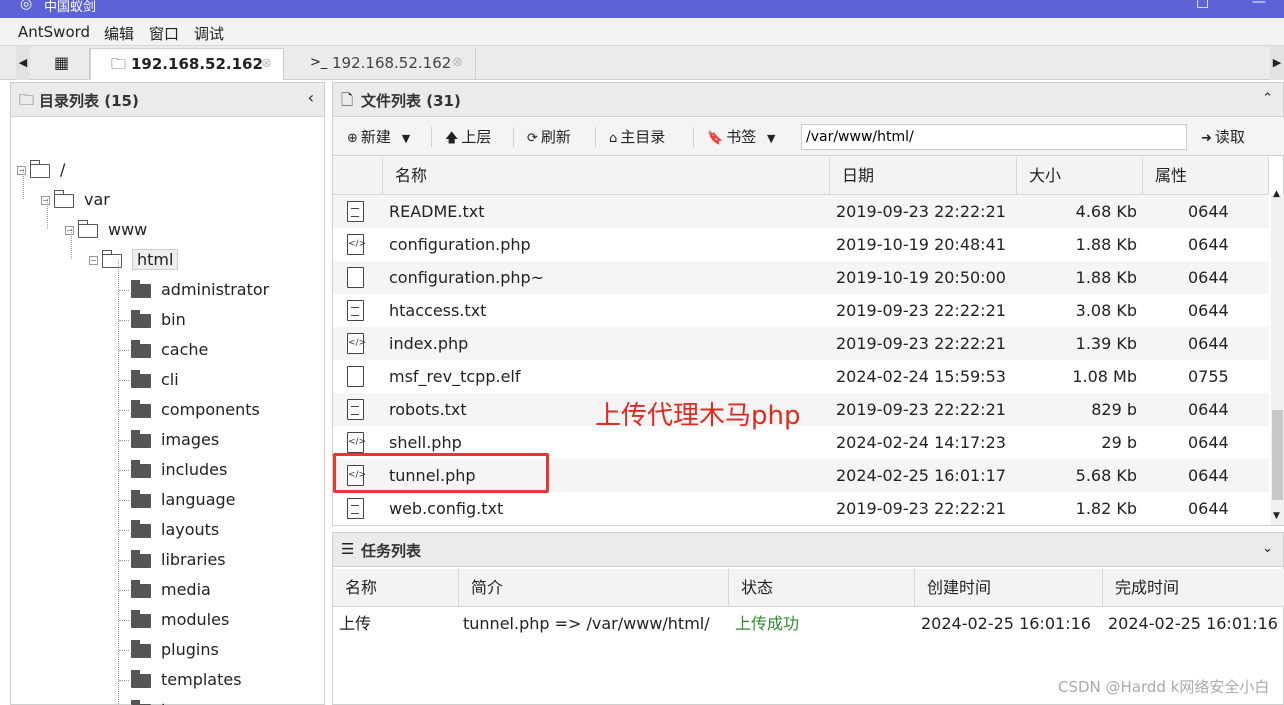 The width and height of the screenshot is (1284, 705). Describe the element at coordinates (606, 176) in the screenshot. I see `header-name: 名称` at that location.